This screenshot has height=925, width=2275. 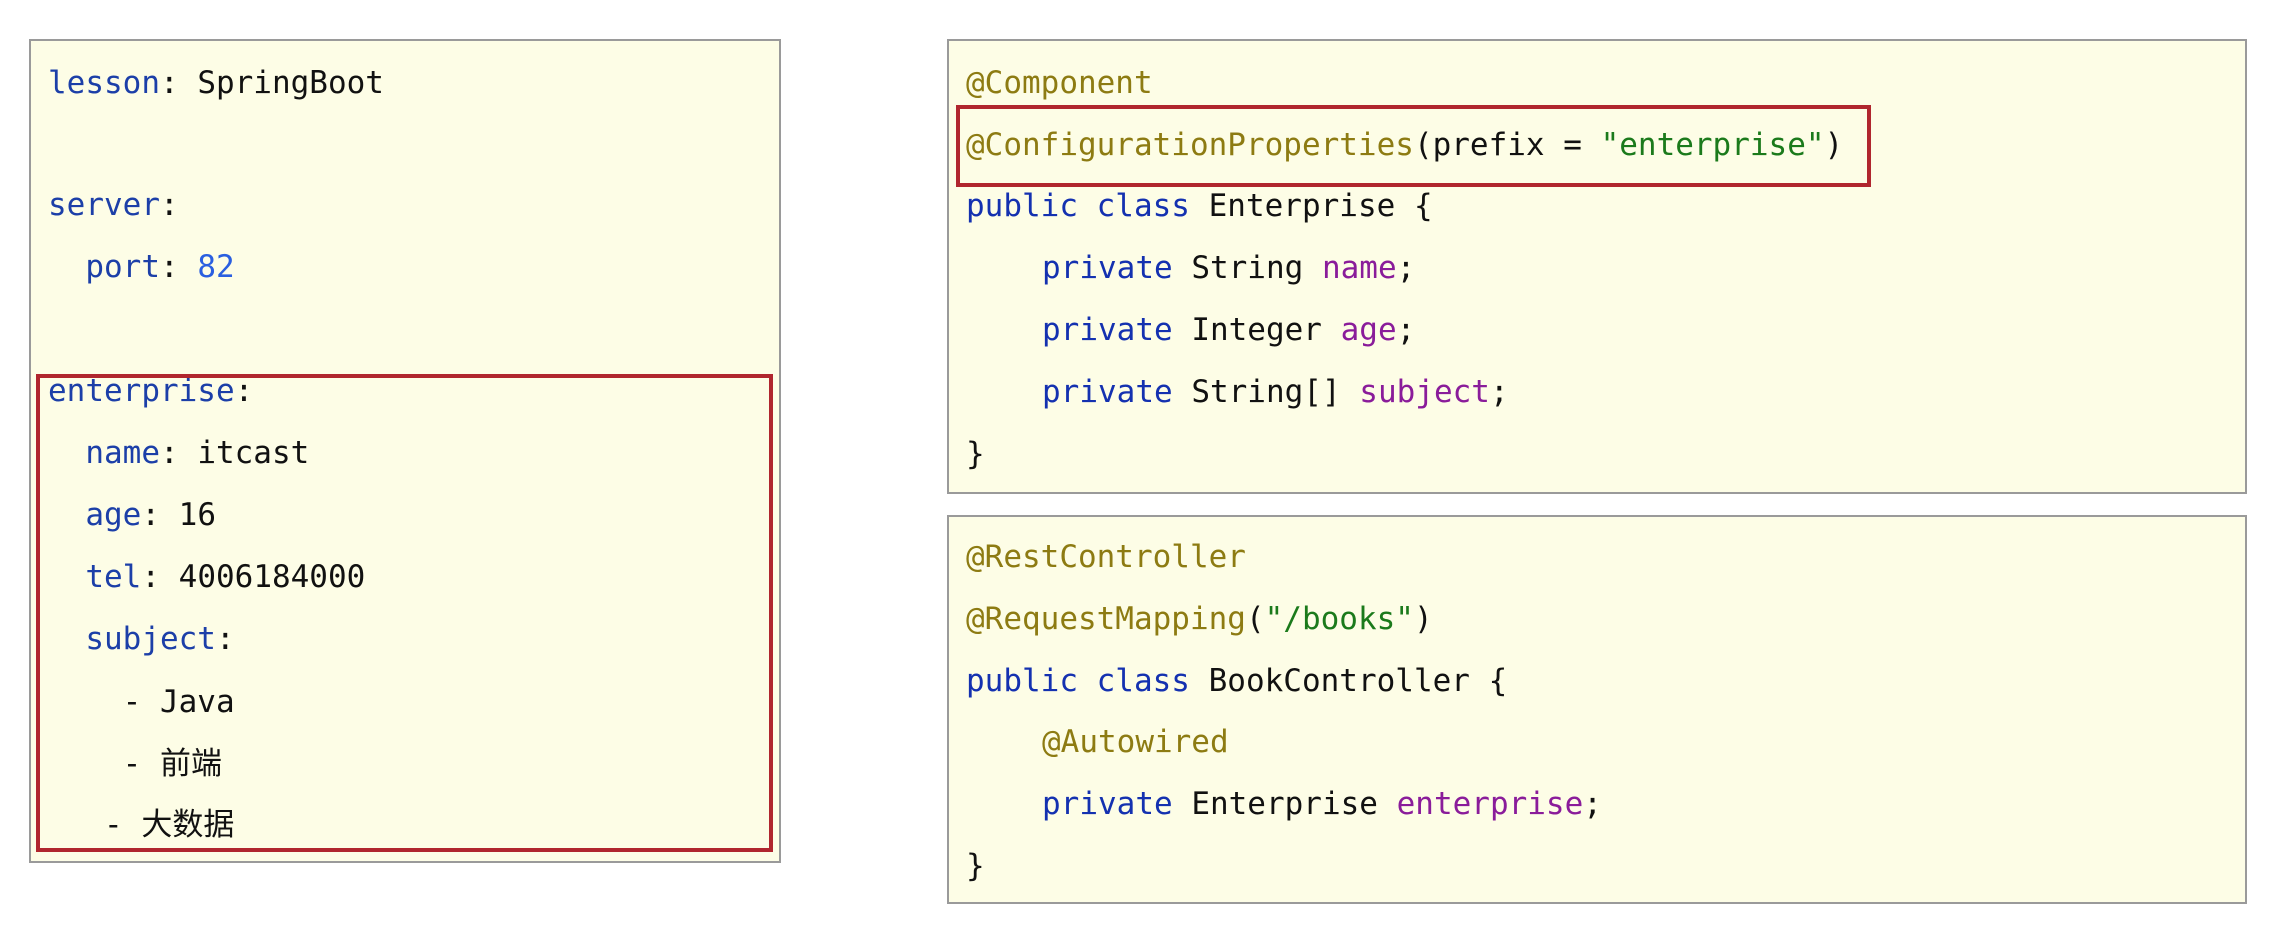 What do you see at coordinates (281, 83) in the screenshot?
I see `yaml-value: SpringBoot` at bounding box center [281, 83].